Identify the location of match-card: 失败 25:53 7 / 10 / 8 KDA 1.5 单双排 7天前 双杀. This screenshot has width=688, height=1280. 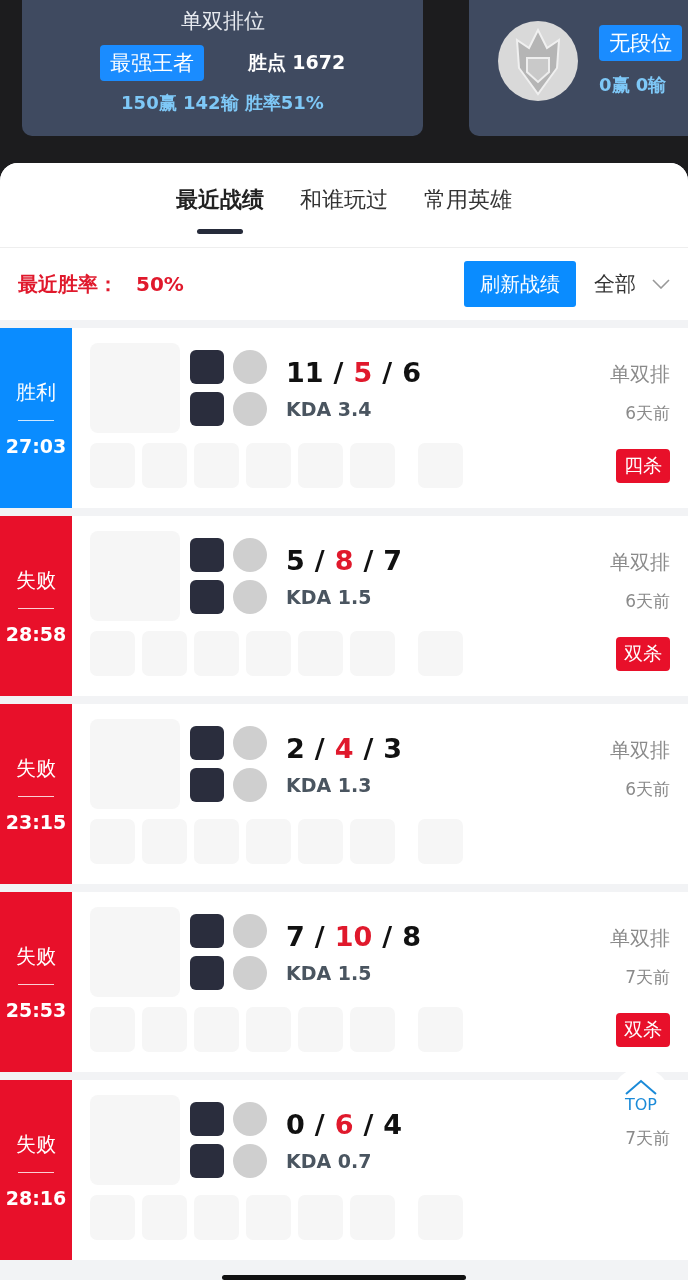
(344, 982).